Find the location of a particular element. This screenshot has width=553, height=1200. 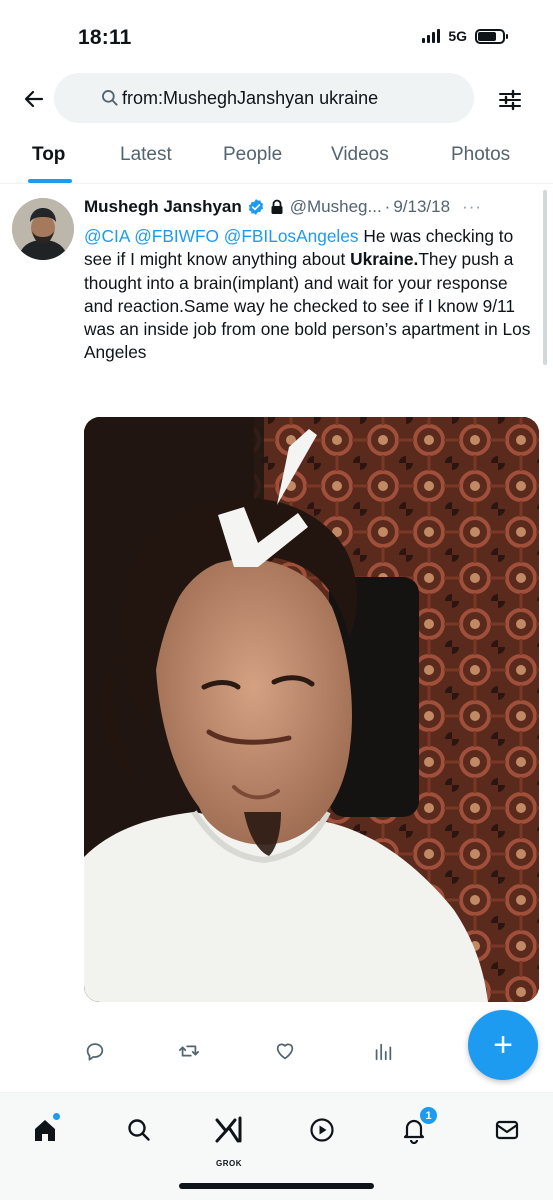

home-icon is located at coordinates (45, 1130).